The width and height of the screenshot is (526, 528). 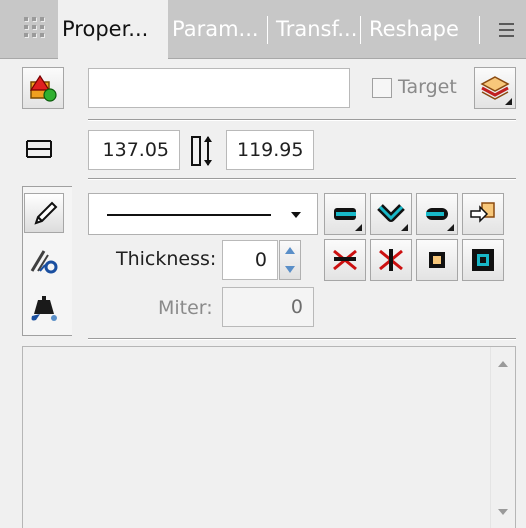 What do you see at coordinates (250, 260) in the screenshot?
I see `thickness-field: 0` at bounding box center [250, 260].